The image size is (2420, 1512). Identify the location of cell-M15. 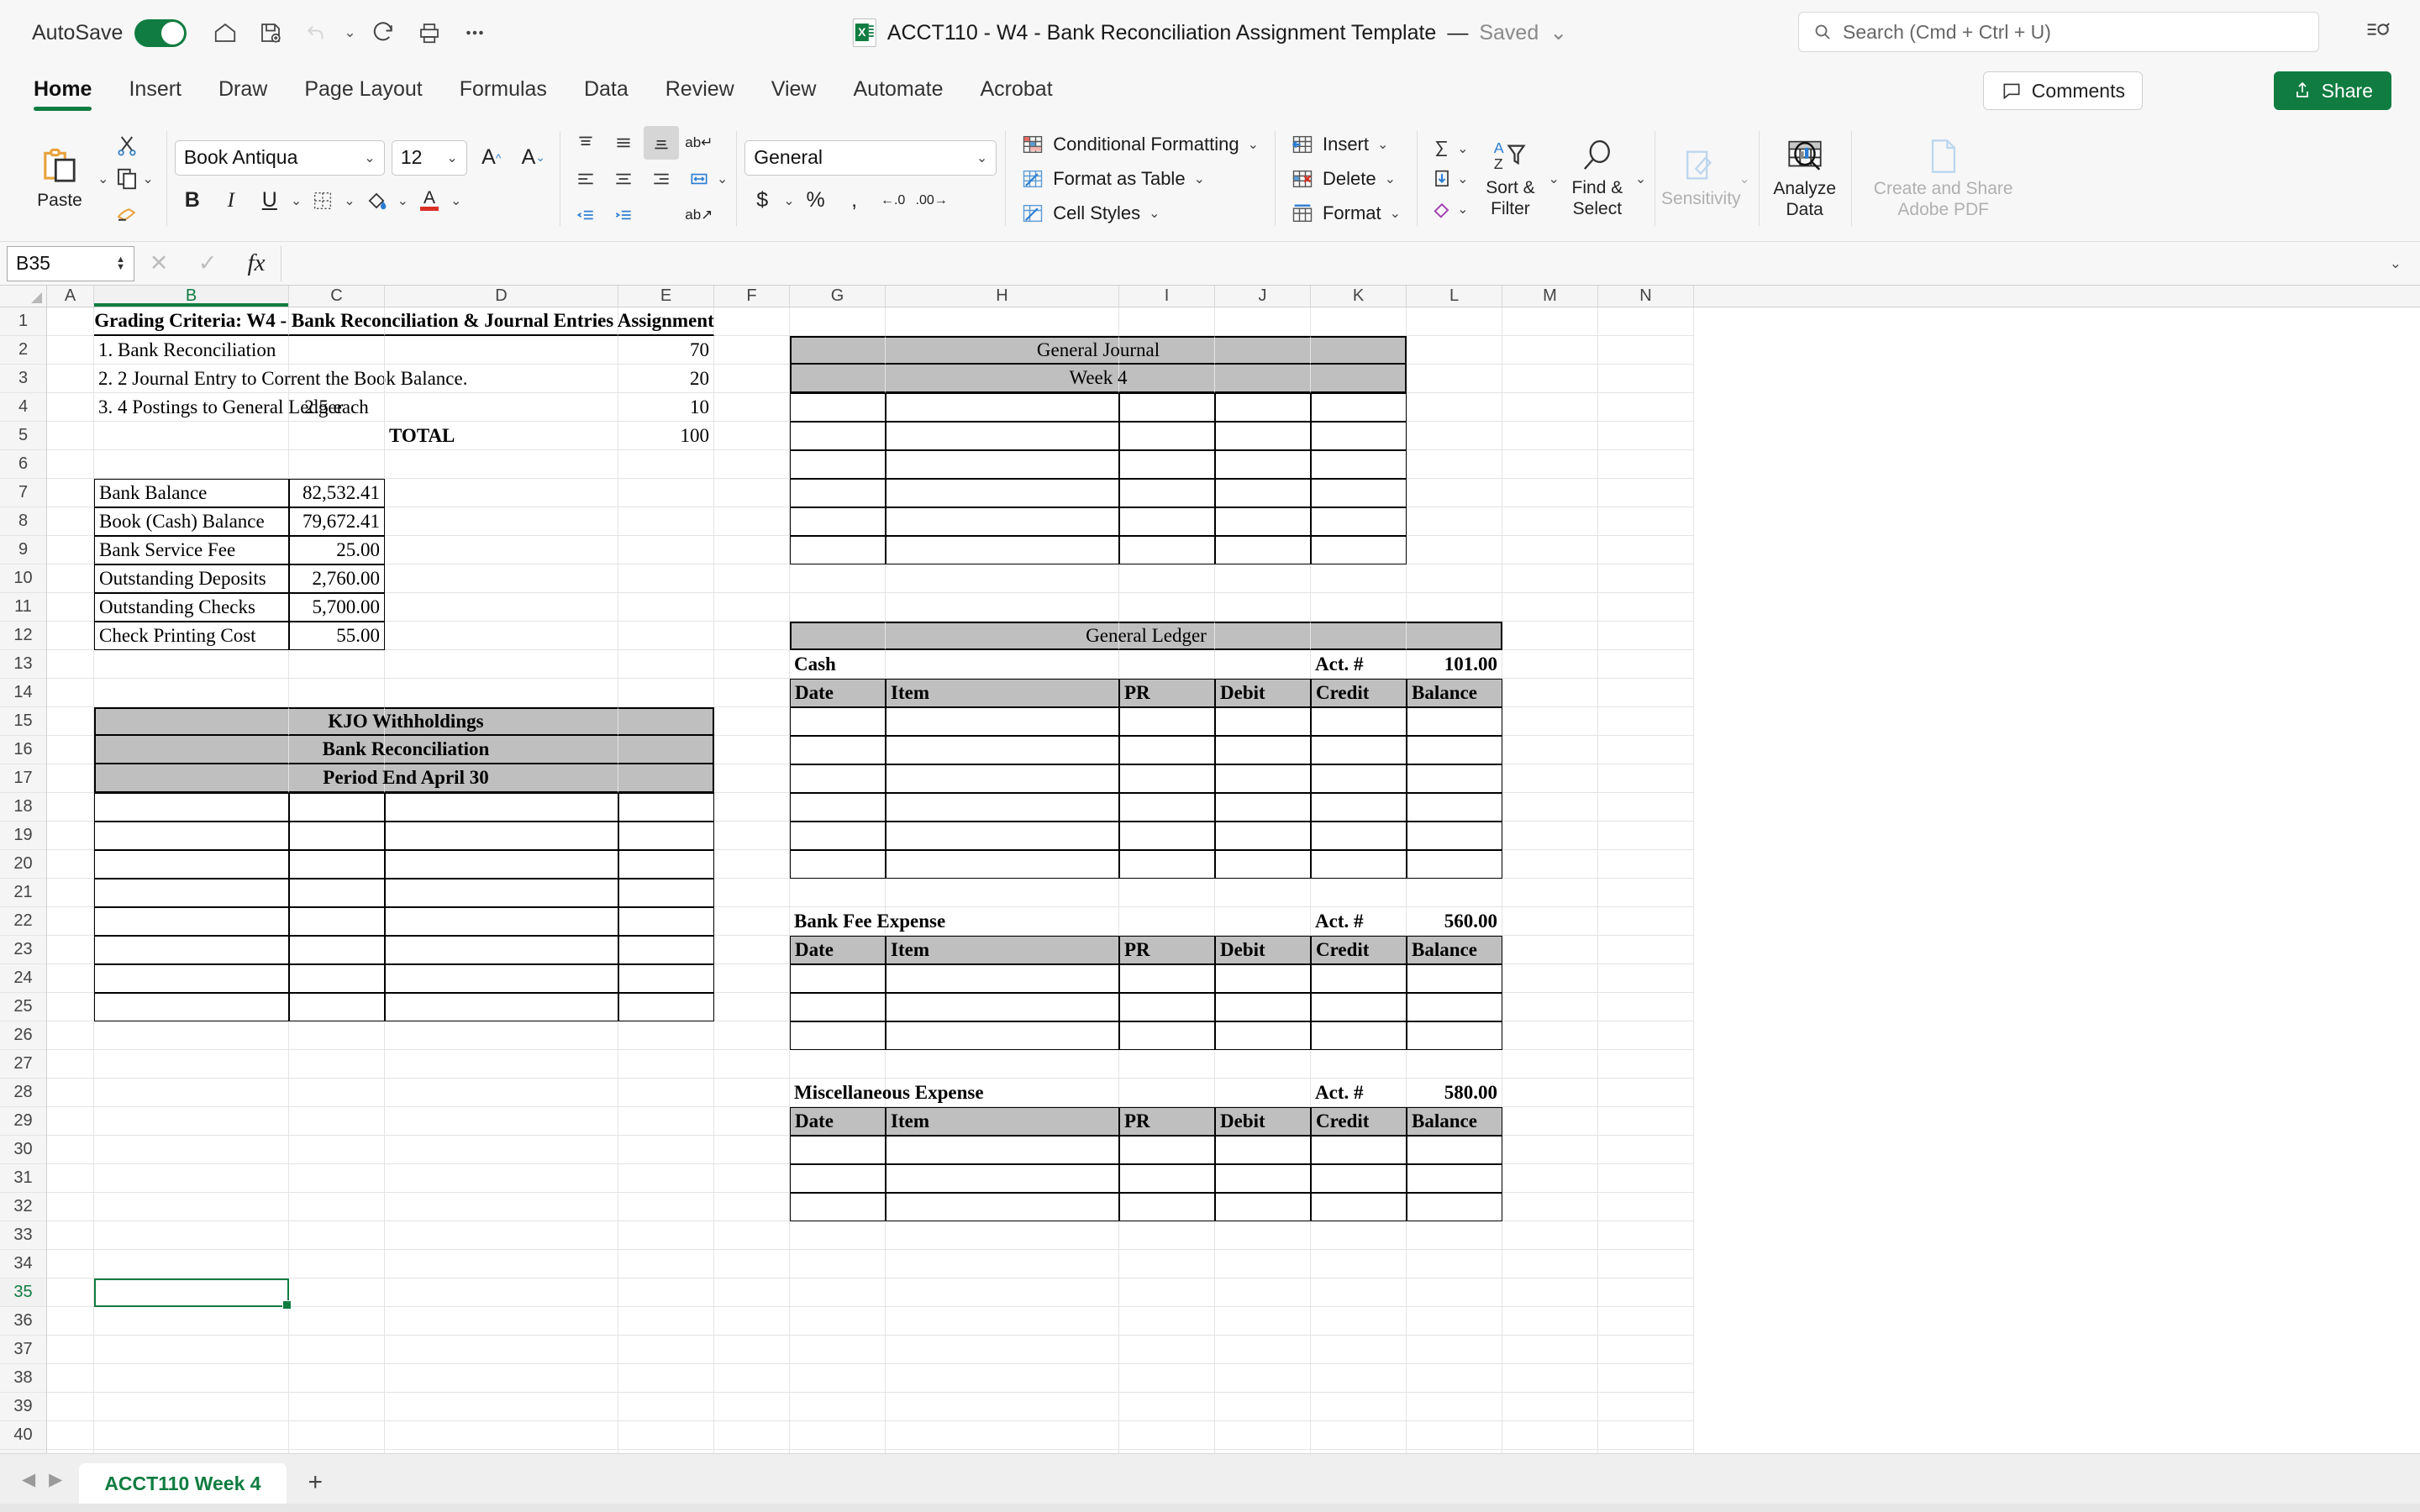
(1550, 721).